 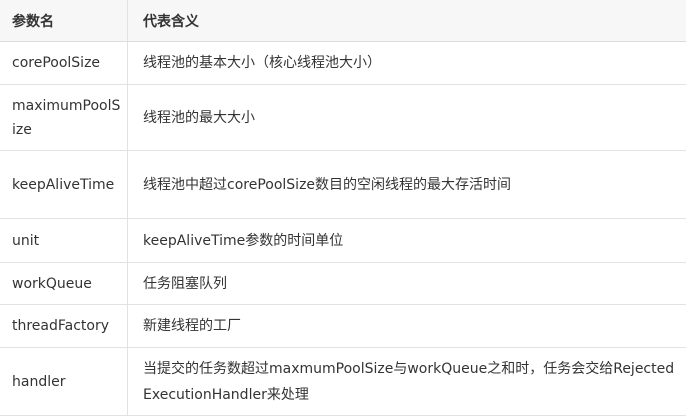 I want to click on param-name: threadFactory, so click(x=61, y=326).